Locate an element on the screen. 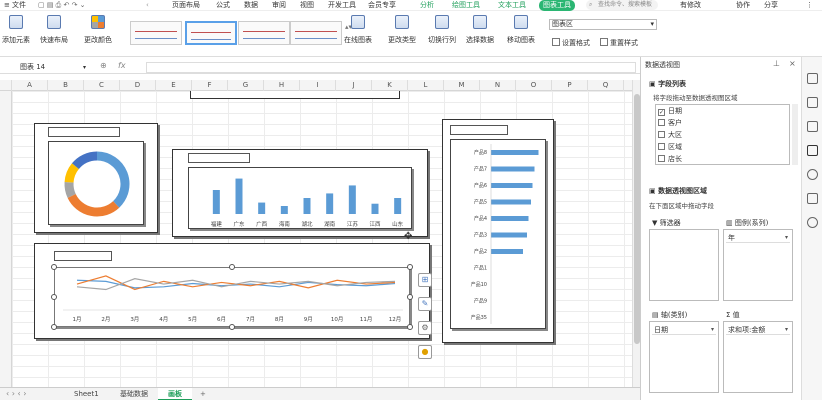 This screenshot has height=400, width=822. field-list: ✓ 日期 客户 大区 区域 店长 is located at coordinates (722, 134).